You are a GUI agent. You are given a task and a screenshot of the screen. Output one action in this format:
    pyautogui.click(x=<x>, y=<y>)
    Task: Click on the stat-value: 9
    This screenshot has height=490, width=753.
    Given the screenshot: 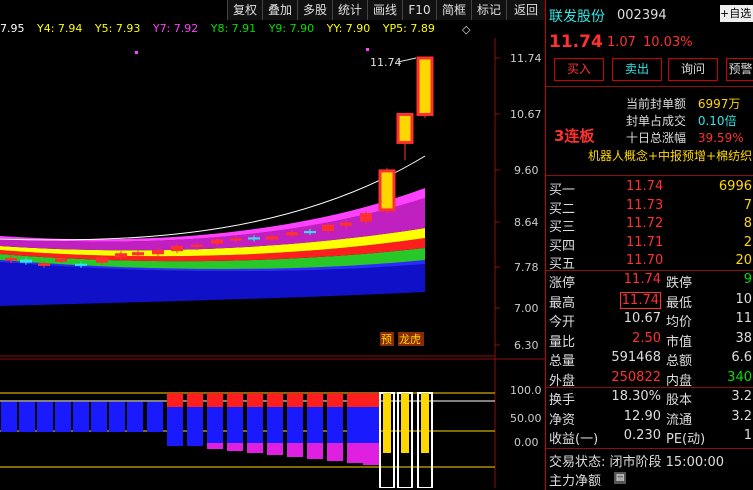 What is the action you would take?
    pyautogui.click(x=747, y=279)
    